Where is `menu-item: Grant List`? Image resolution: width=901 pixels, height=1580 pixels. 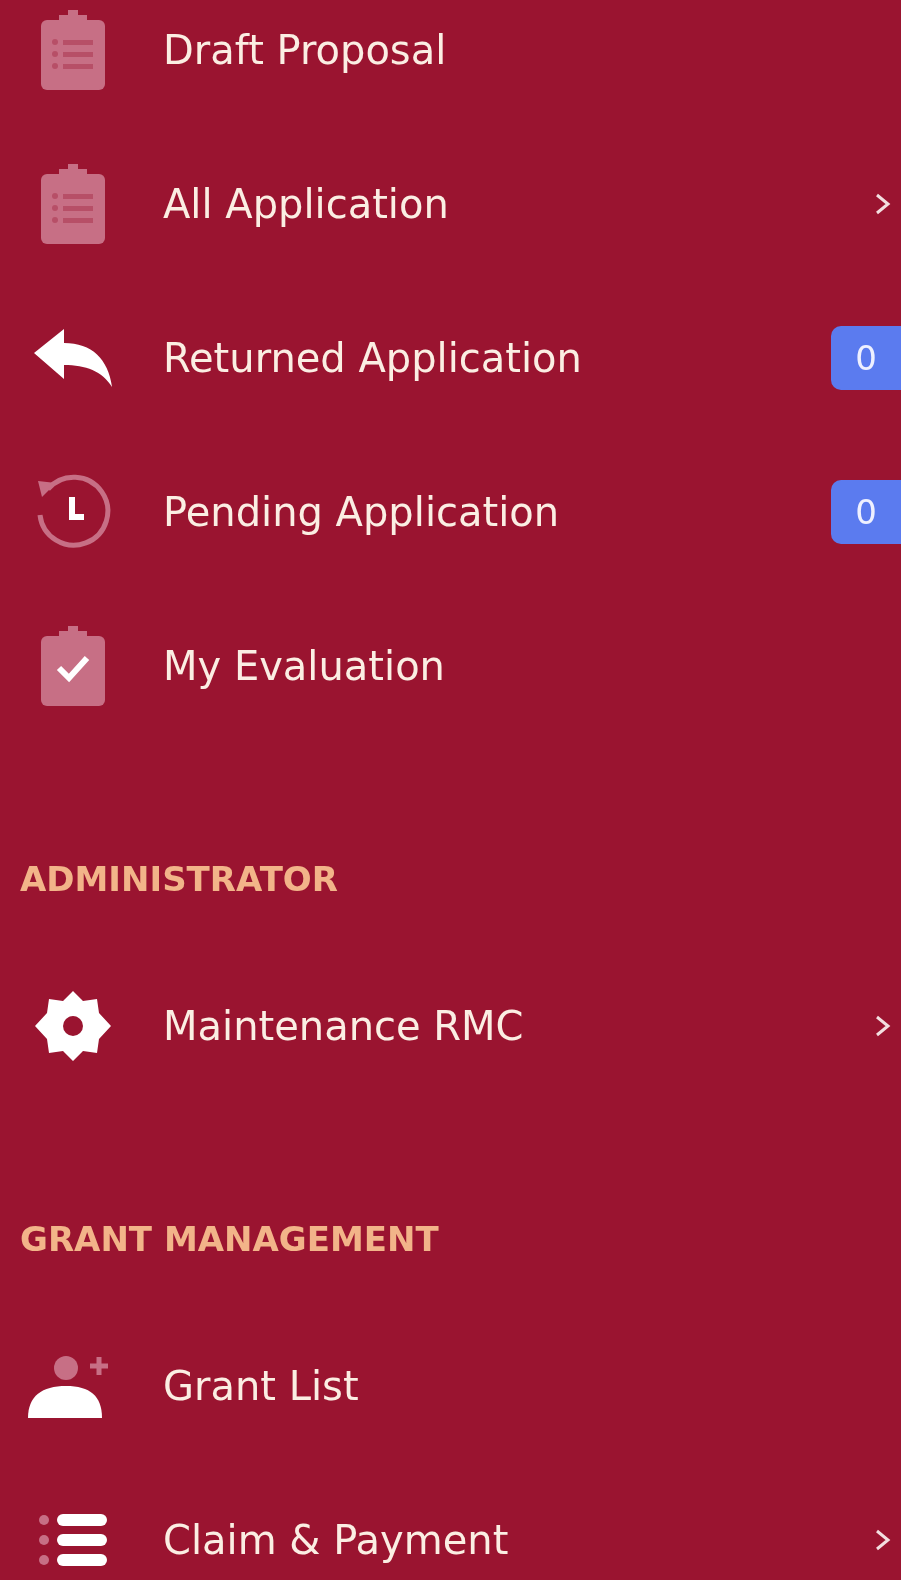
menu-item: Grant List is located at coordinates (450, 1386).